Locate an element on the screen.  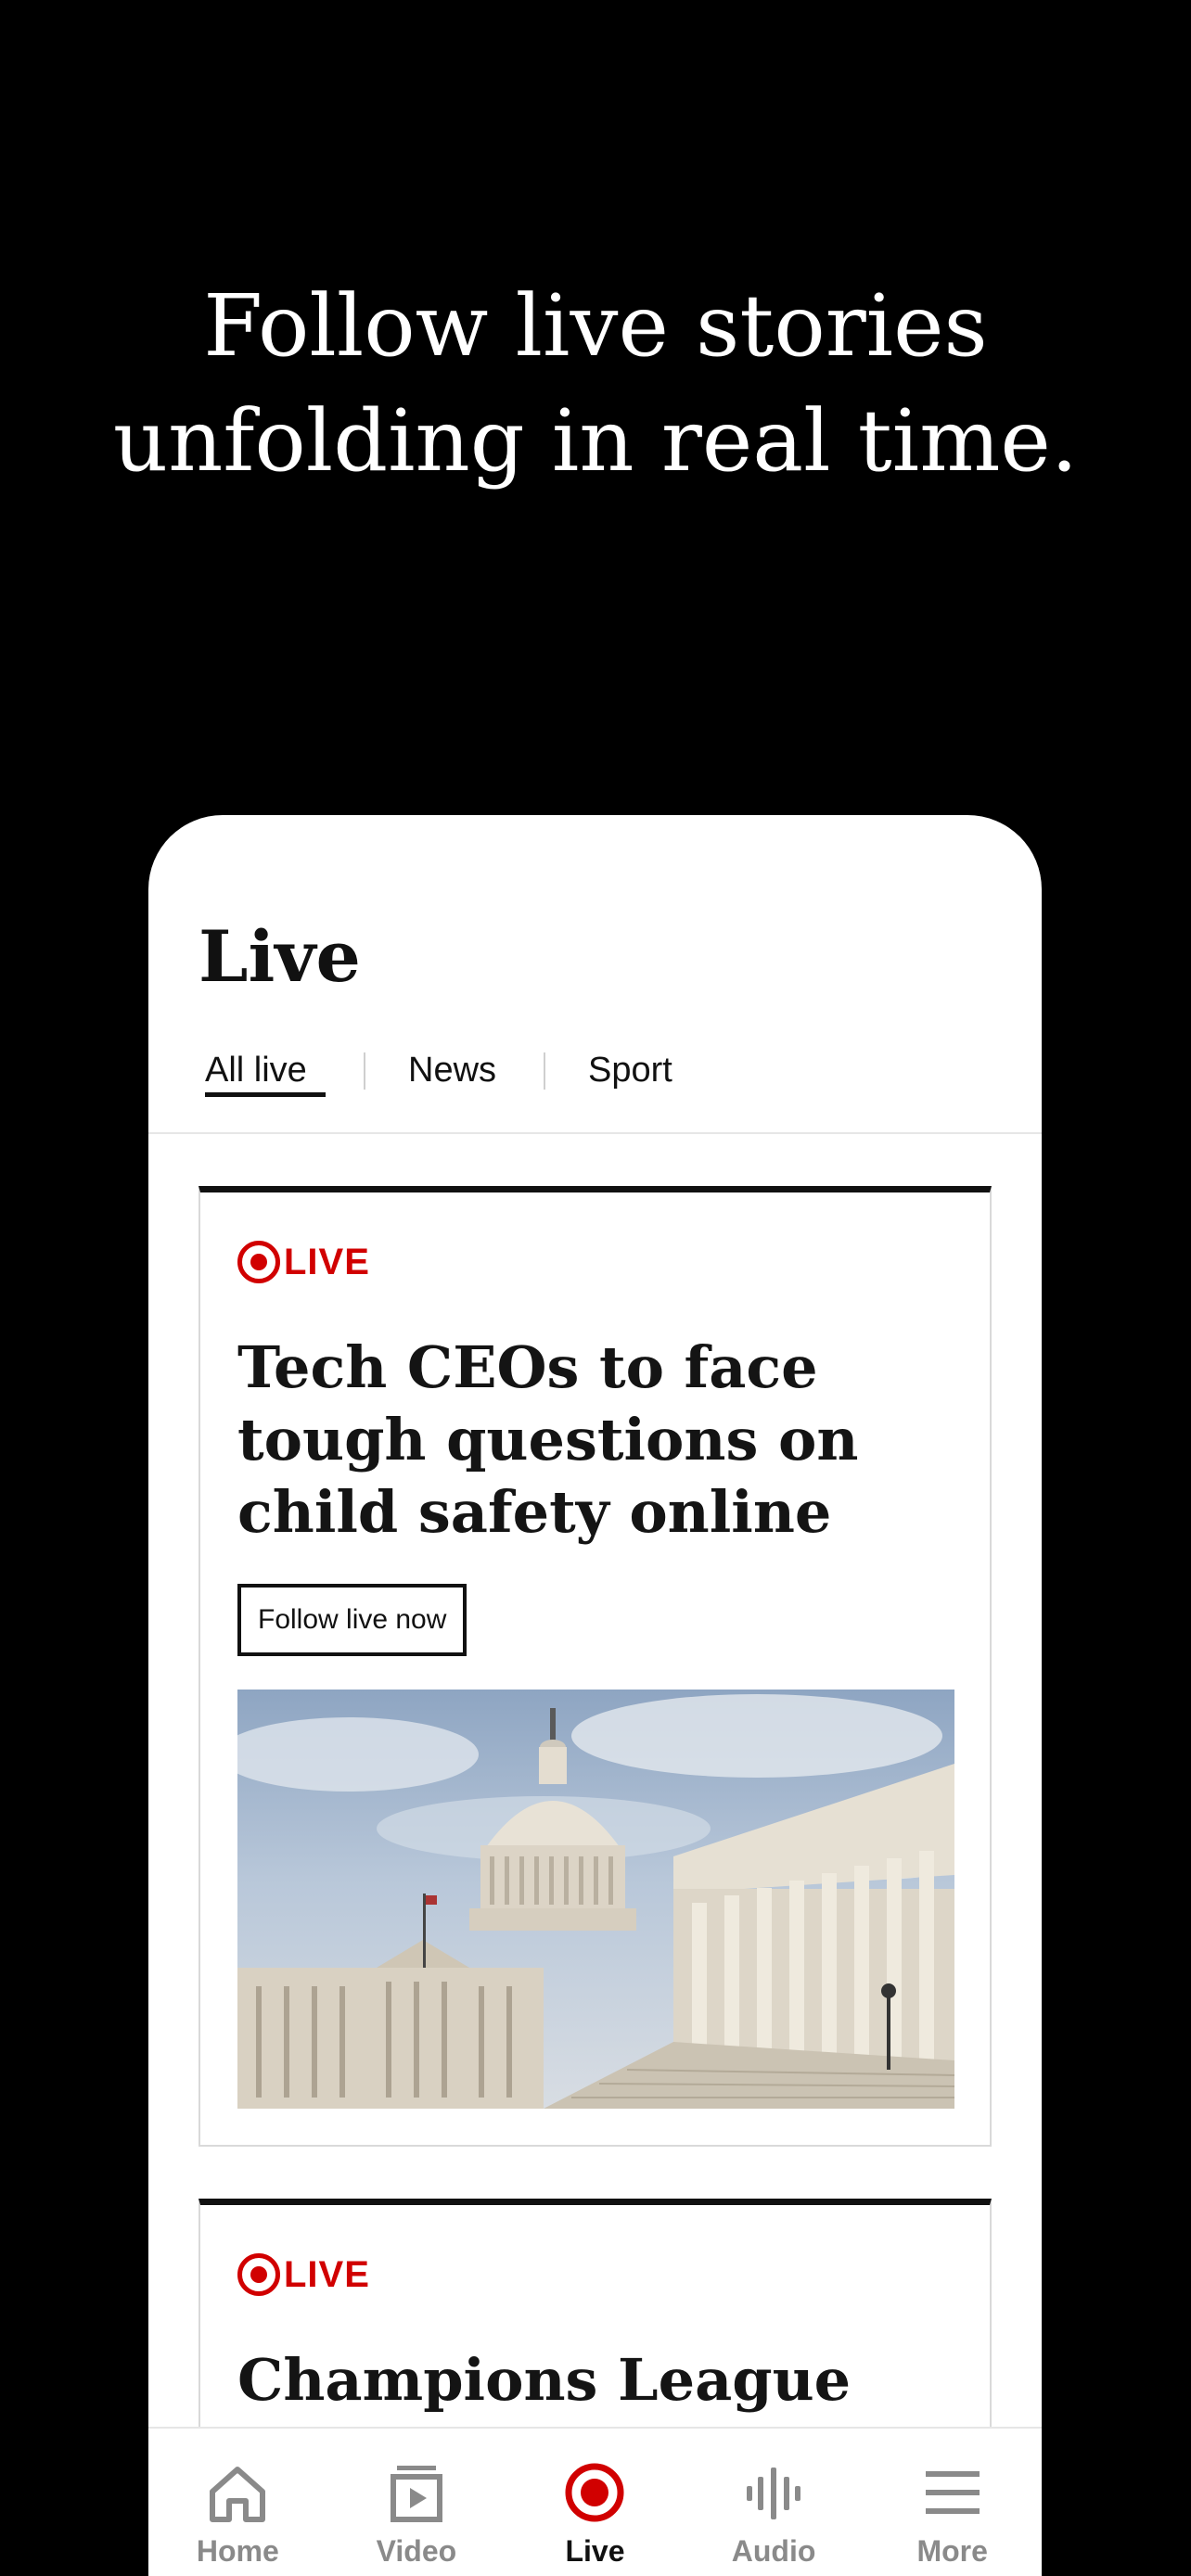
nav-home: Home is located at coordinates (237, 2502).